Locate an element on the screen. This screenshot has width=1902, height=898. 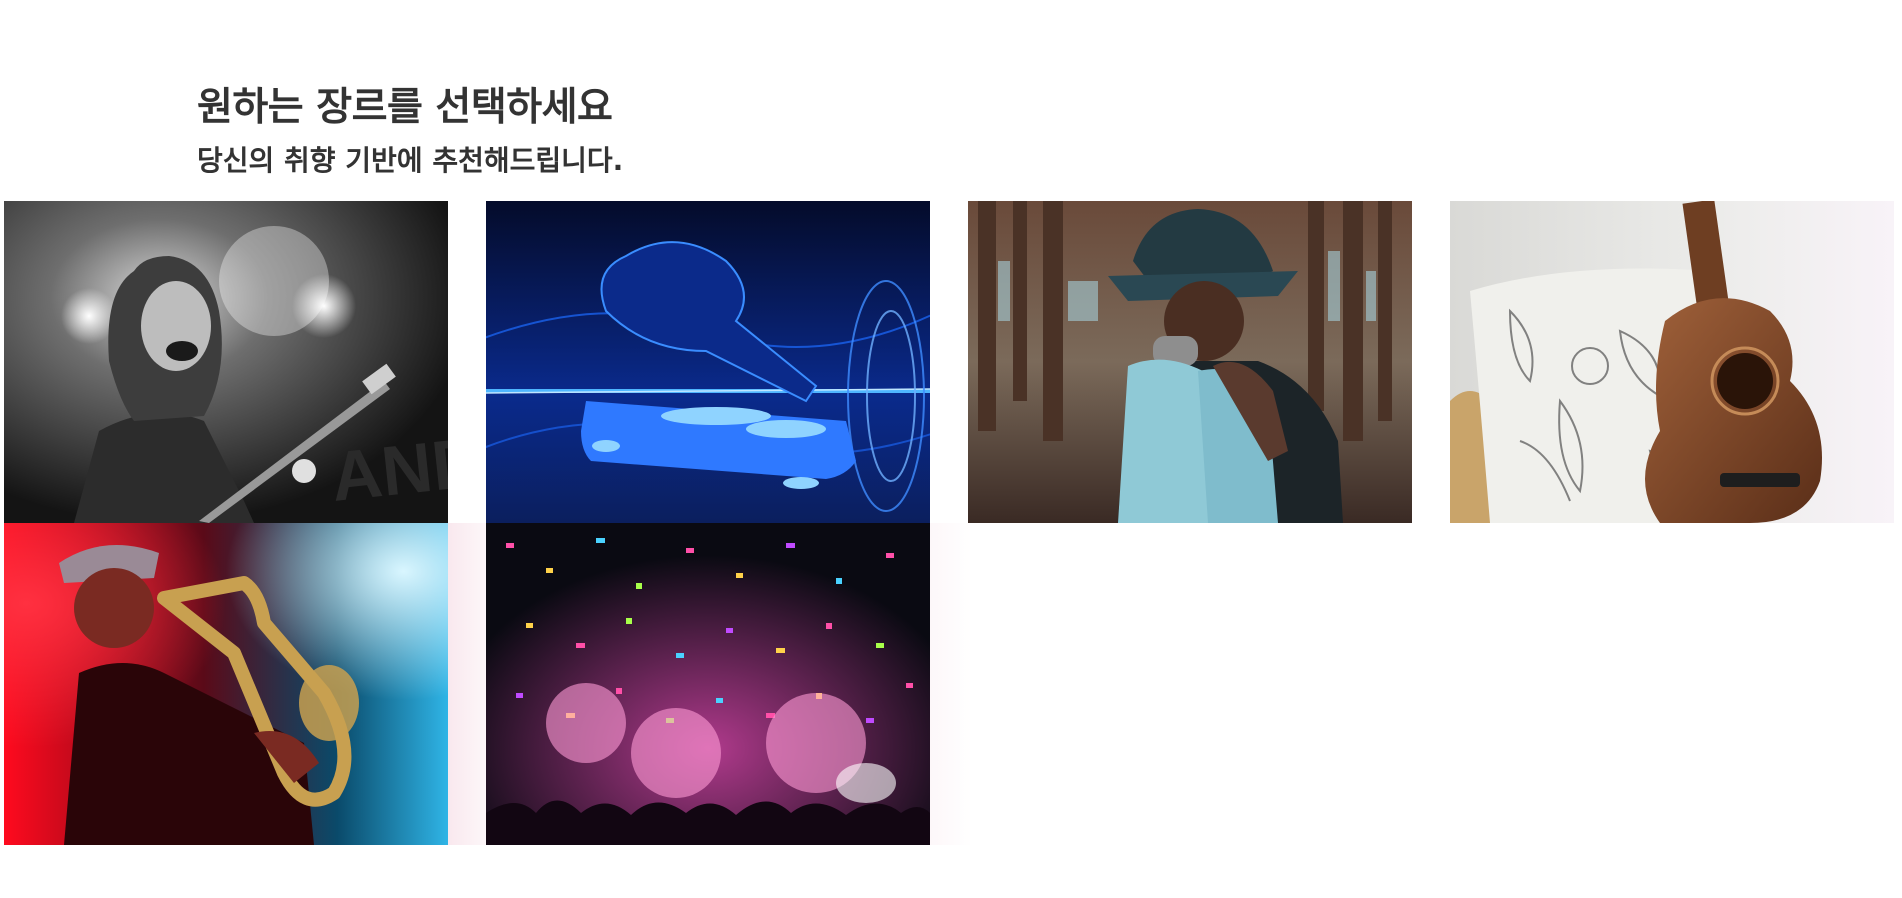
page-title: 원하는 장르를 선택하세요 is located at coordinates (405, 107).